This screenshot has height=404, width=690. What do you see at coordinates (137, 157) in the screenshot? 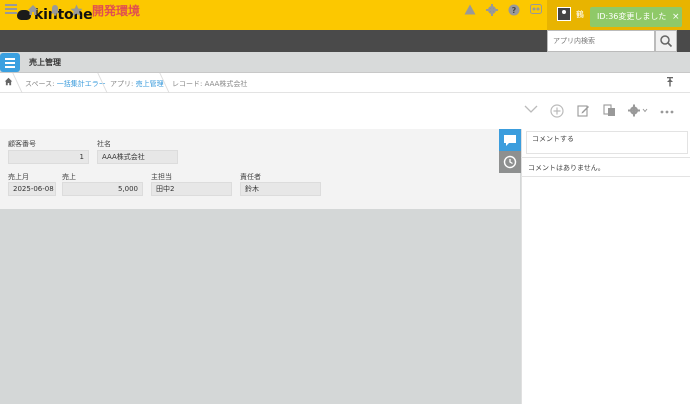
I see `company-value: AAA株式会社` at bounding box center [137, 157].